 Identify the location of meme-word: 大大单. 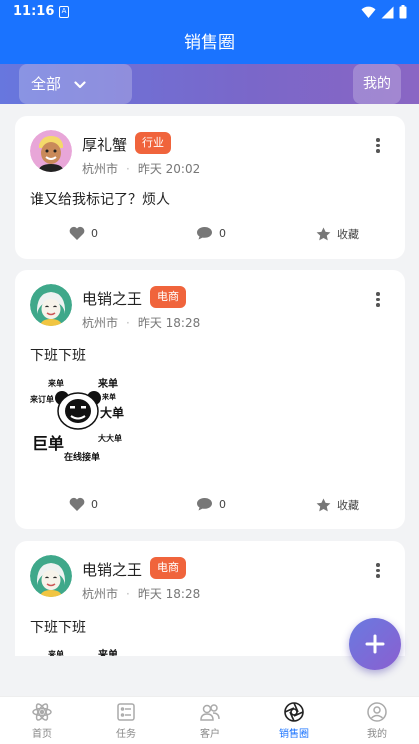
(110, 438).